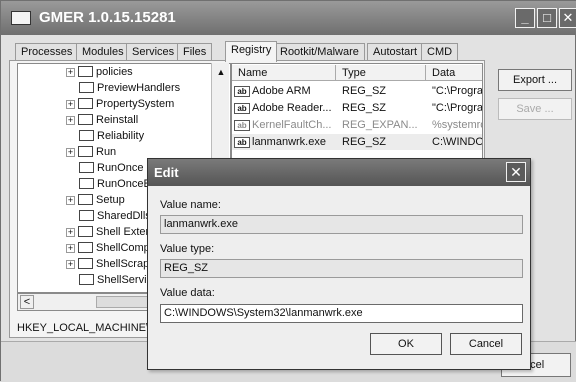 The width and height of the screenshot is (576, 382). What do you see at coordinates (187, 249) in the screenshot?
I see `value-type-label: Value type:` at bounding box center [187, 249].